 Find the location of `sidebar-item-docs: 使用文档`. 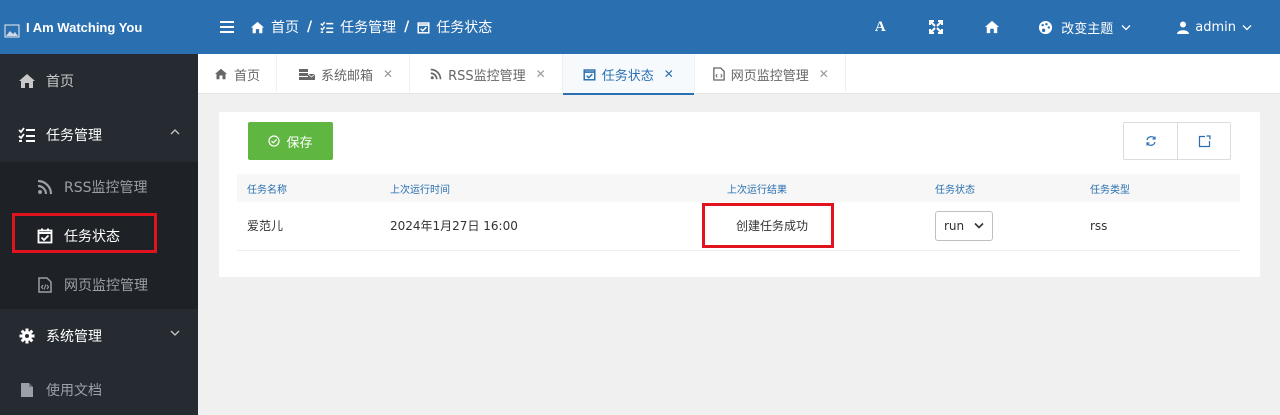

sidebar-item-docs: 使用文档 is located at coordinates (99, 389).